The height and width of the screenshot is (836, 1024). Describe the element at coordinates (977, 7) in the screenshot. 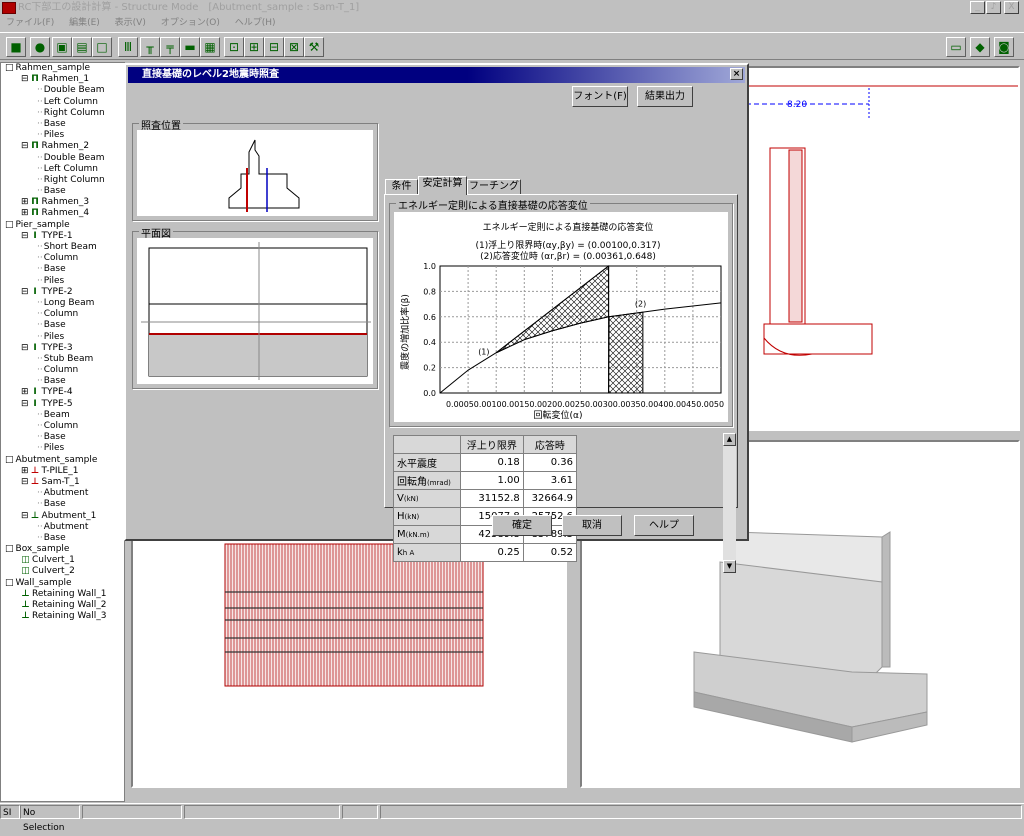

I see `minimize-button: _` at that location.